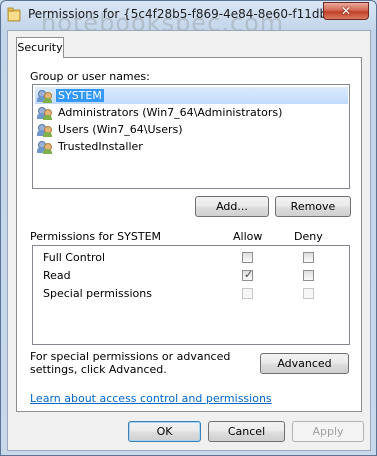 This screenshot has height=456, width=377. What do you see at coordinates (80, 95) in the screenshot?
I see `list-item-label: SYSTEM` at bounding box center [80, 95].